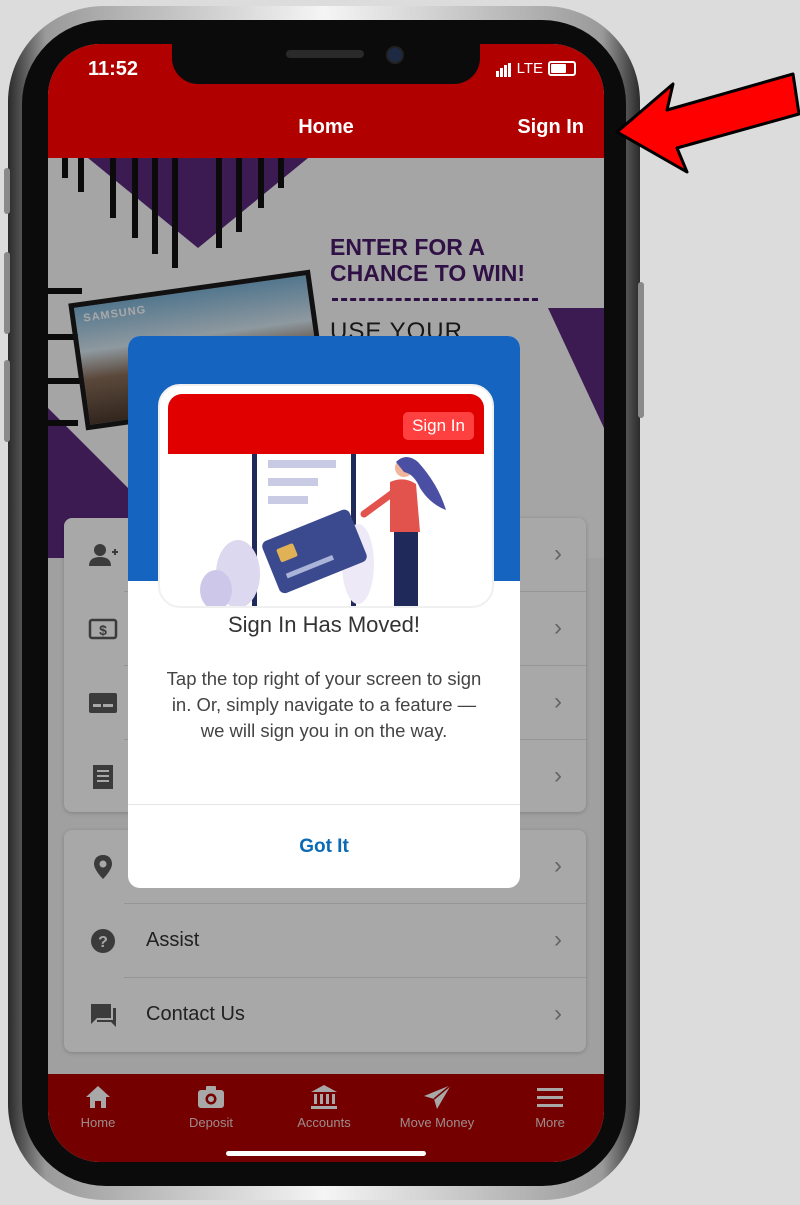 Image resolution: width=800 pixels, height=1205 pixels. Describe the element at coordinates (324, 624) in the screenshot. I see `dialog-title: Sign In Has Moved!` at that location.